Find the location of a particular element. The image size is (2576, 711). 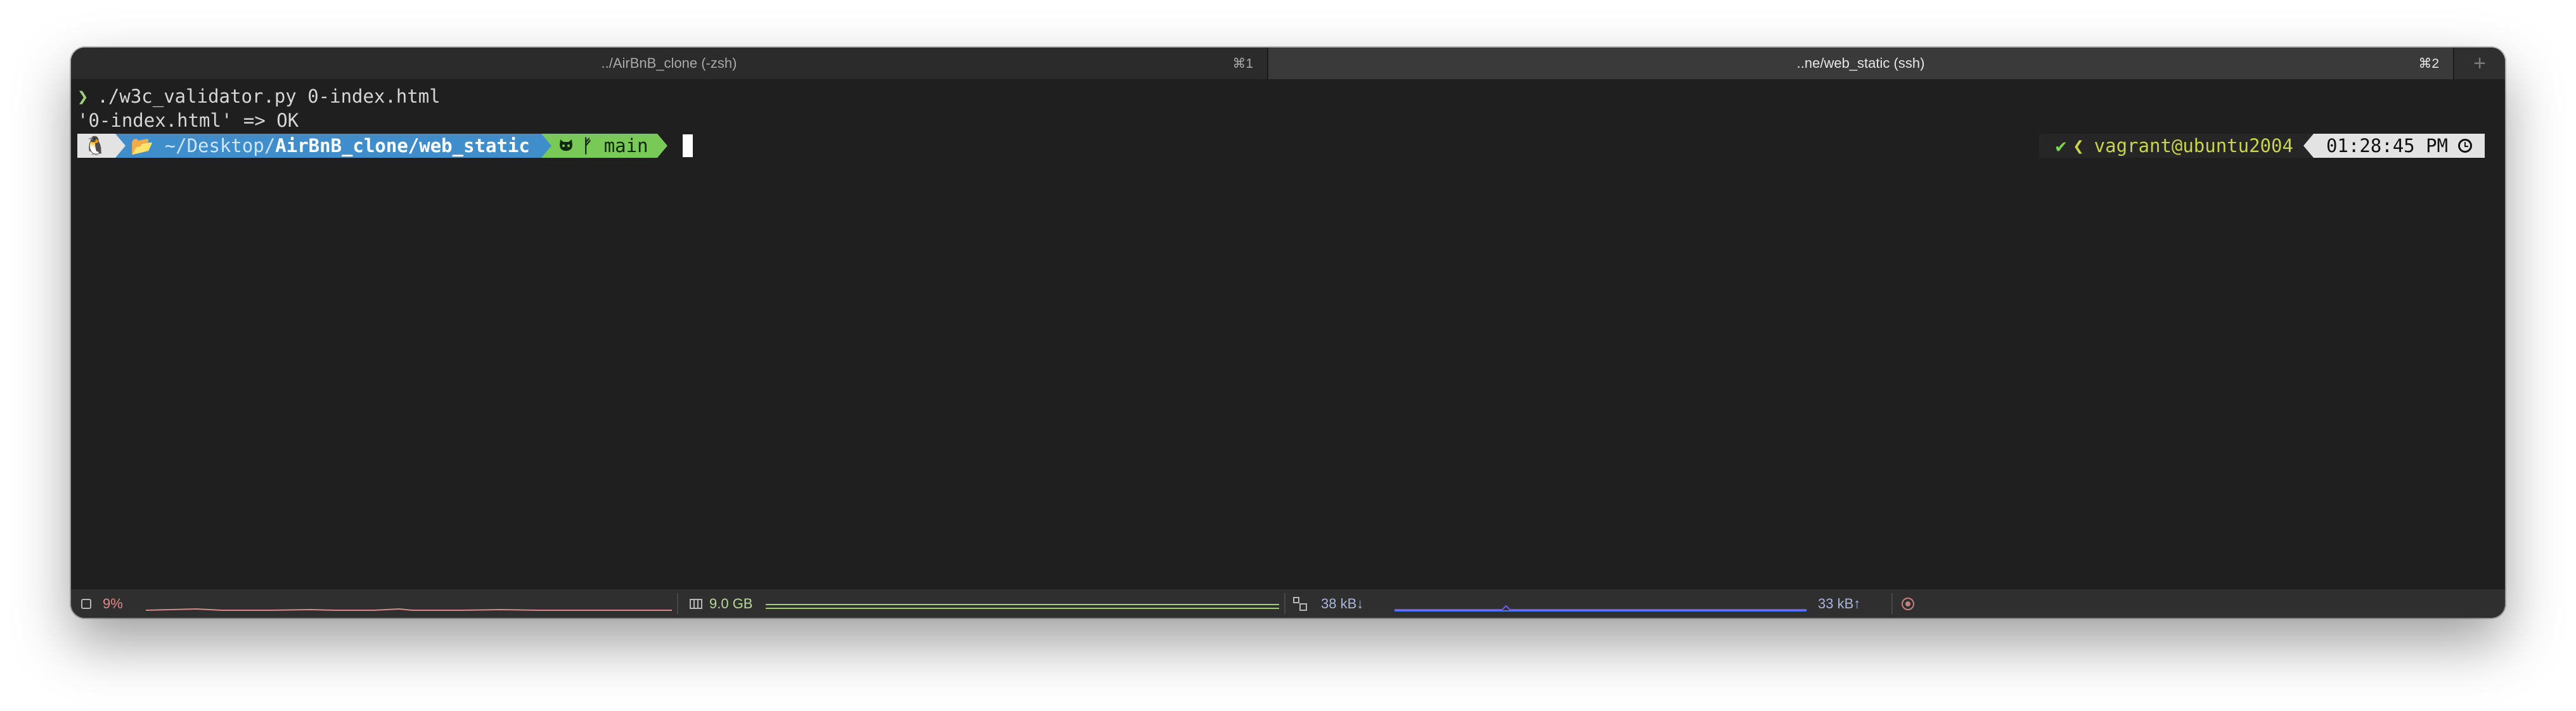

tab-label: ..ne/web_static (ssh) is located at coordinates (1860, 63).